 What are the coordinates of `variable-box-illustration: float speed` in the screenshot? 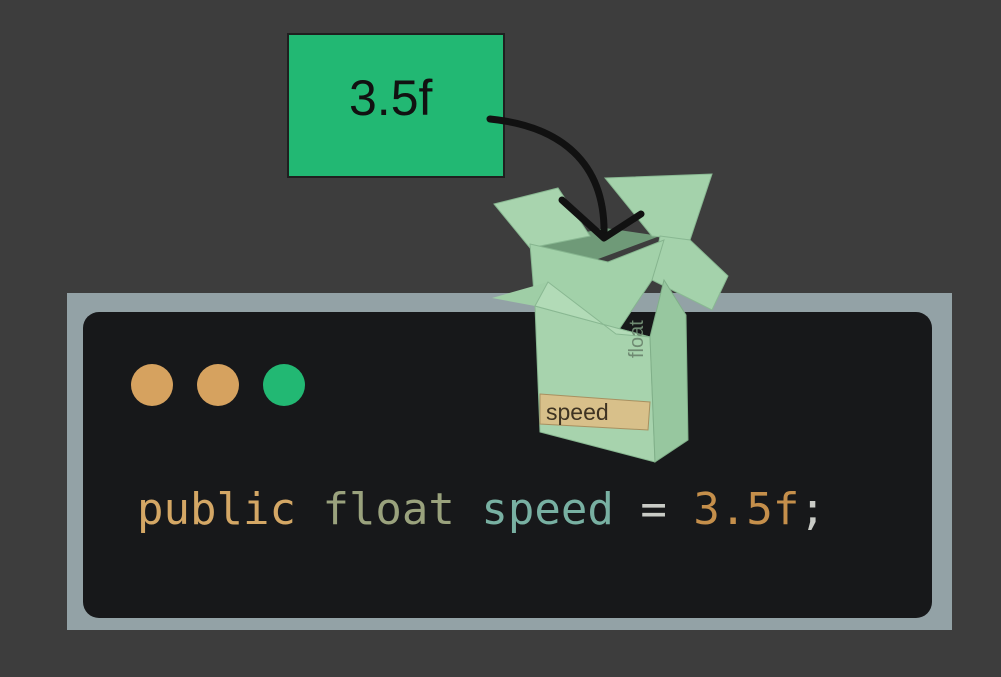 It's located at (607, 289).